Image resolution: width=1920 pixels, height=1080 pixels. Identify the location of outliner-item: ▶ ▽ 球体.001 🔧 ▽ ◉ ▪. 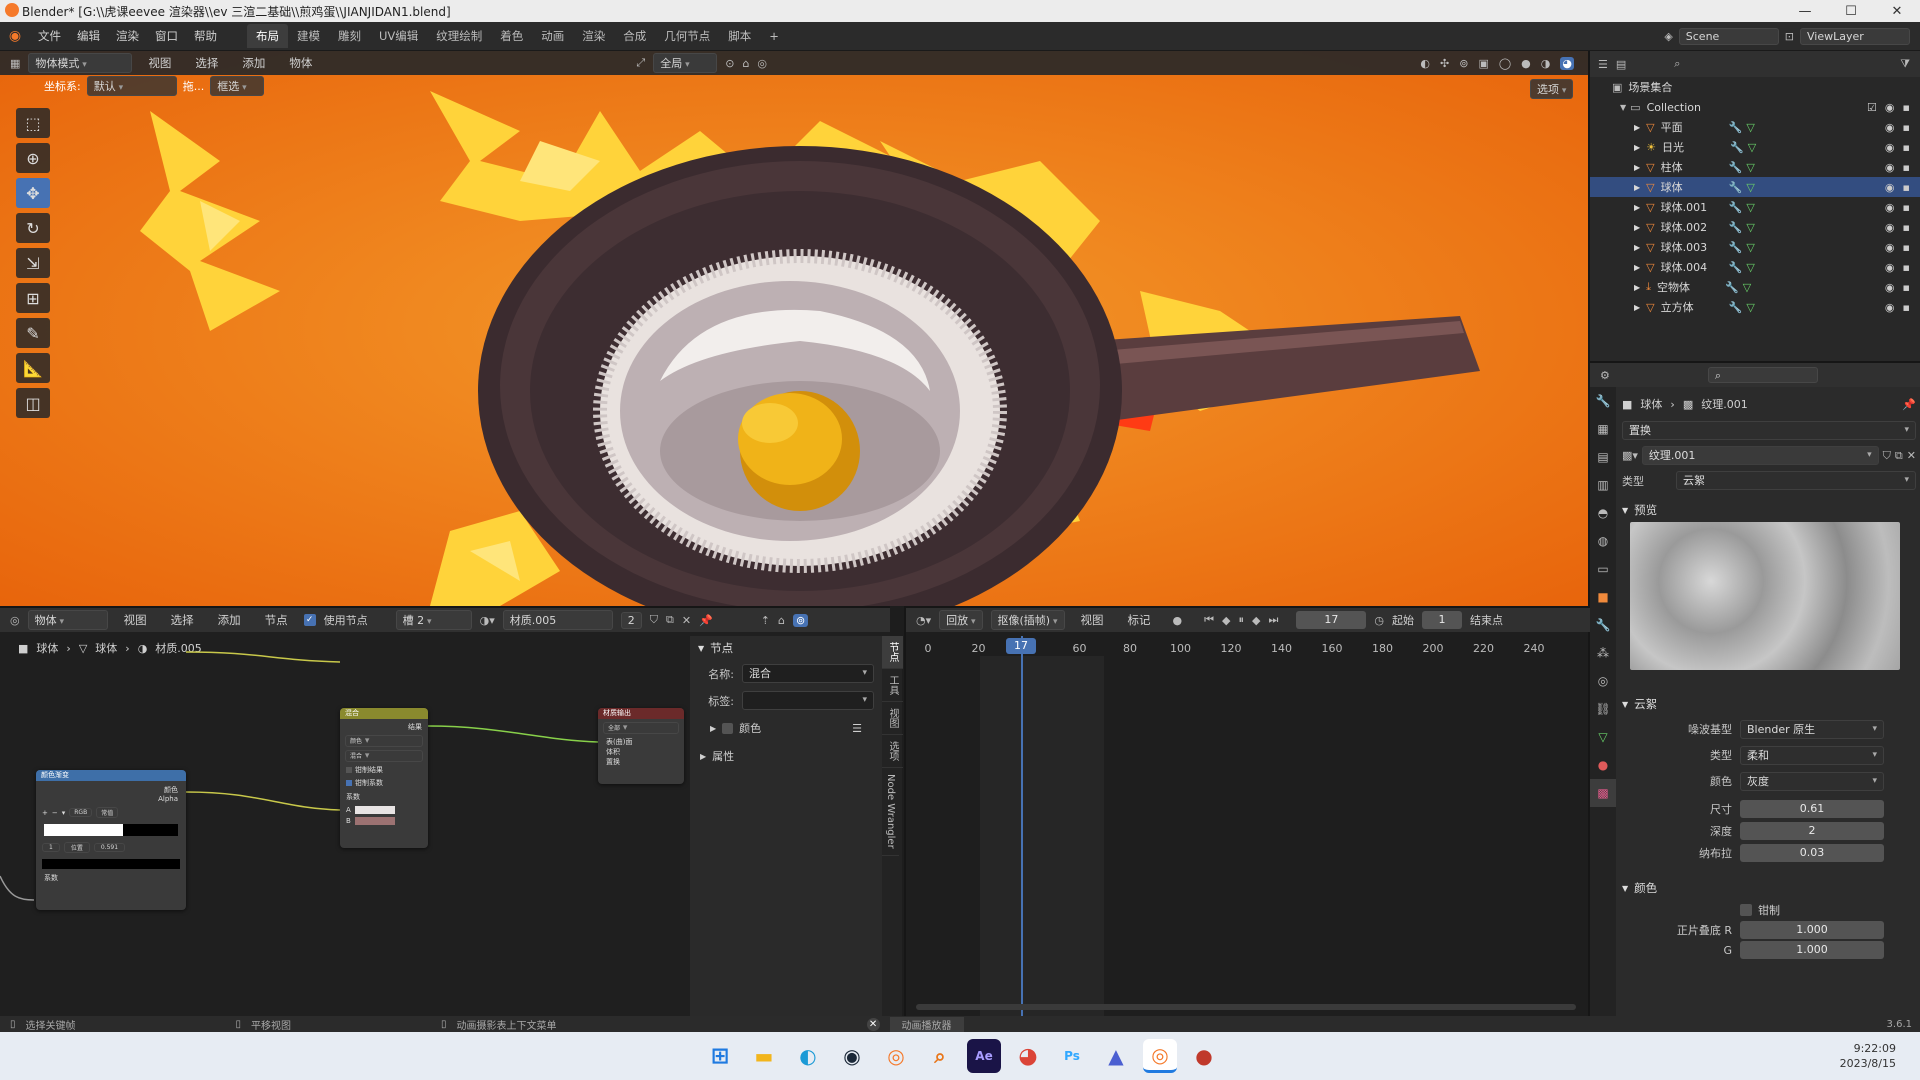
(1755, 207).